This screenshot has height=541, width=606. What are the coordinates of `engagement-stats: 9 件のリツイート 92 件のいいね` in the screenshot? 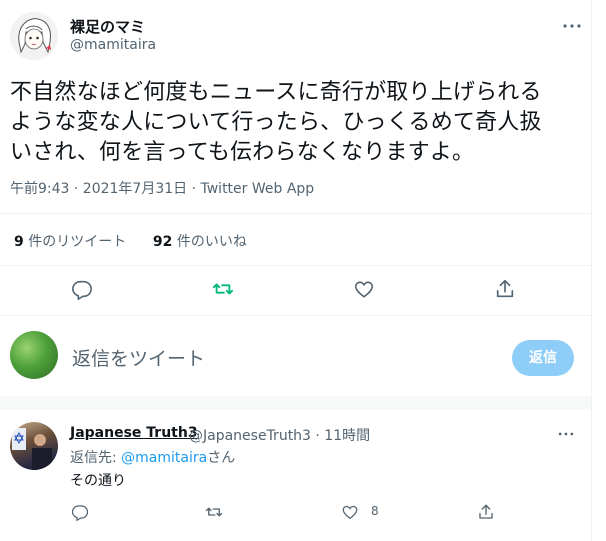 It's located at (130, 241).